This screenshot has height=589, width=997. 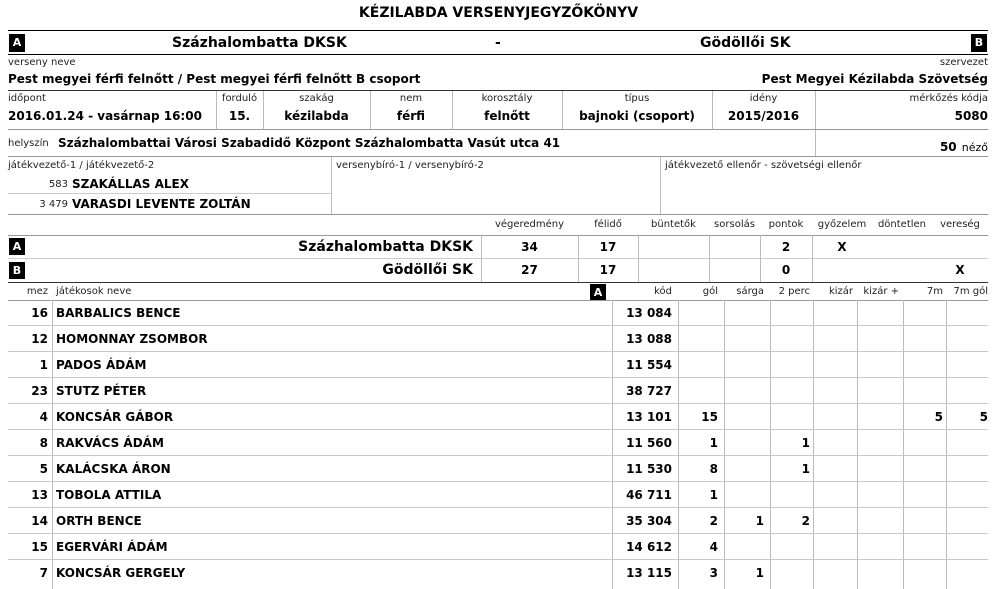 What do you see at coordinates (498, 365) in the screenshot?
I see `table-row: 1 PADOS ÁDÁM 11 554` at bounding box center [498, 365].